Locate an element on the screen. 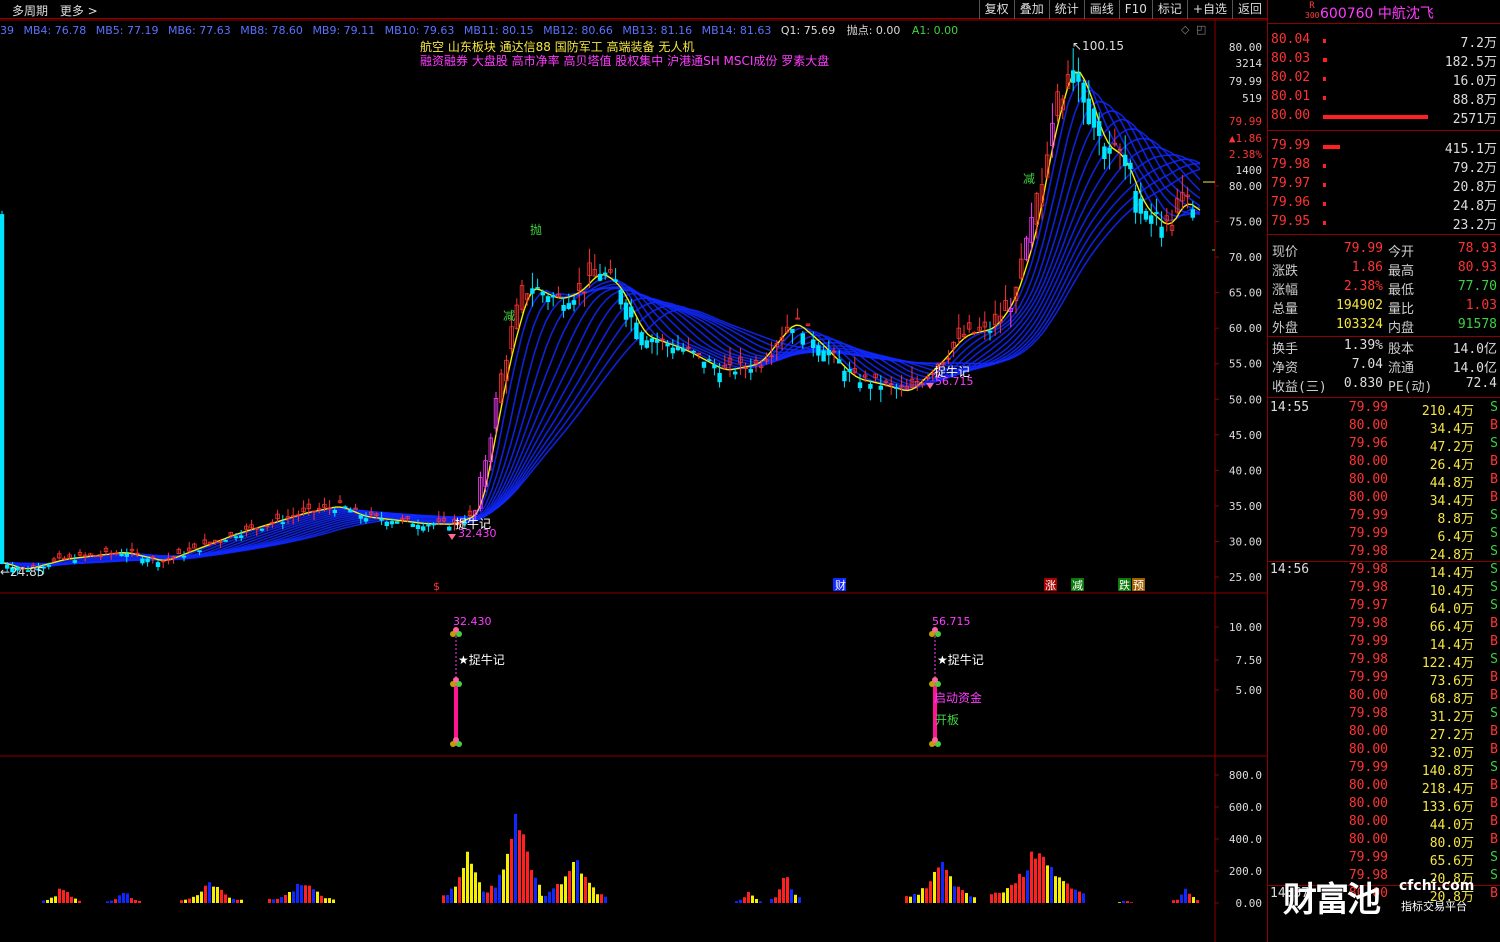 Image resolution: width=1500 pixels, height=942 pixels. watermark-logo: 财富池 is located at coordinates (1332, 900).